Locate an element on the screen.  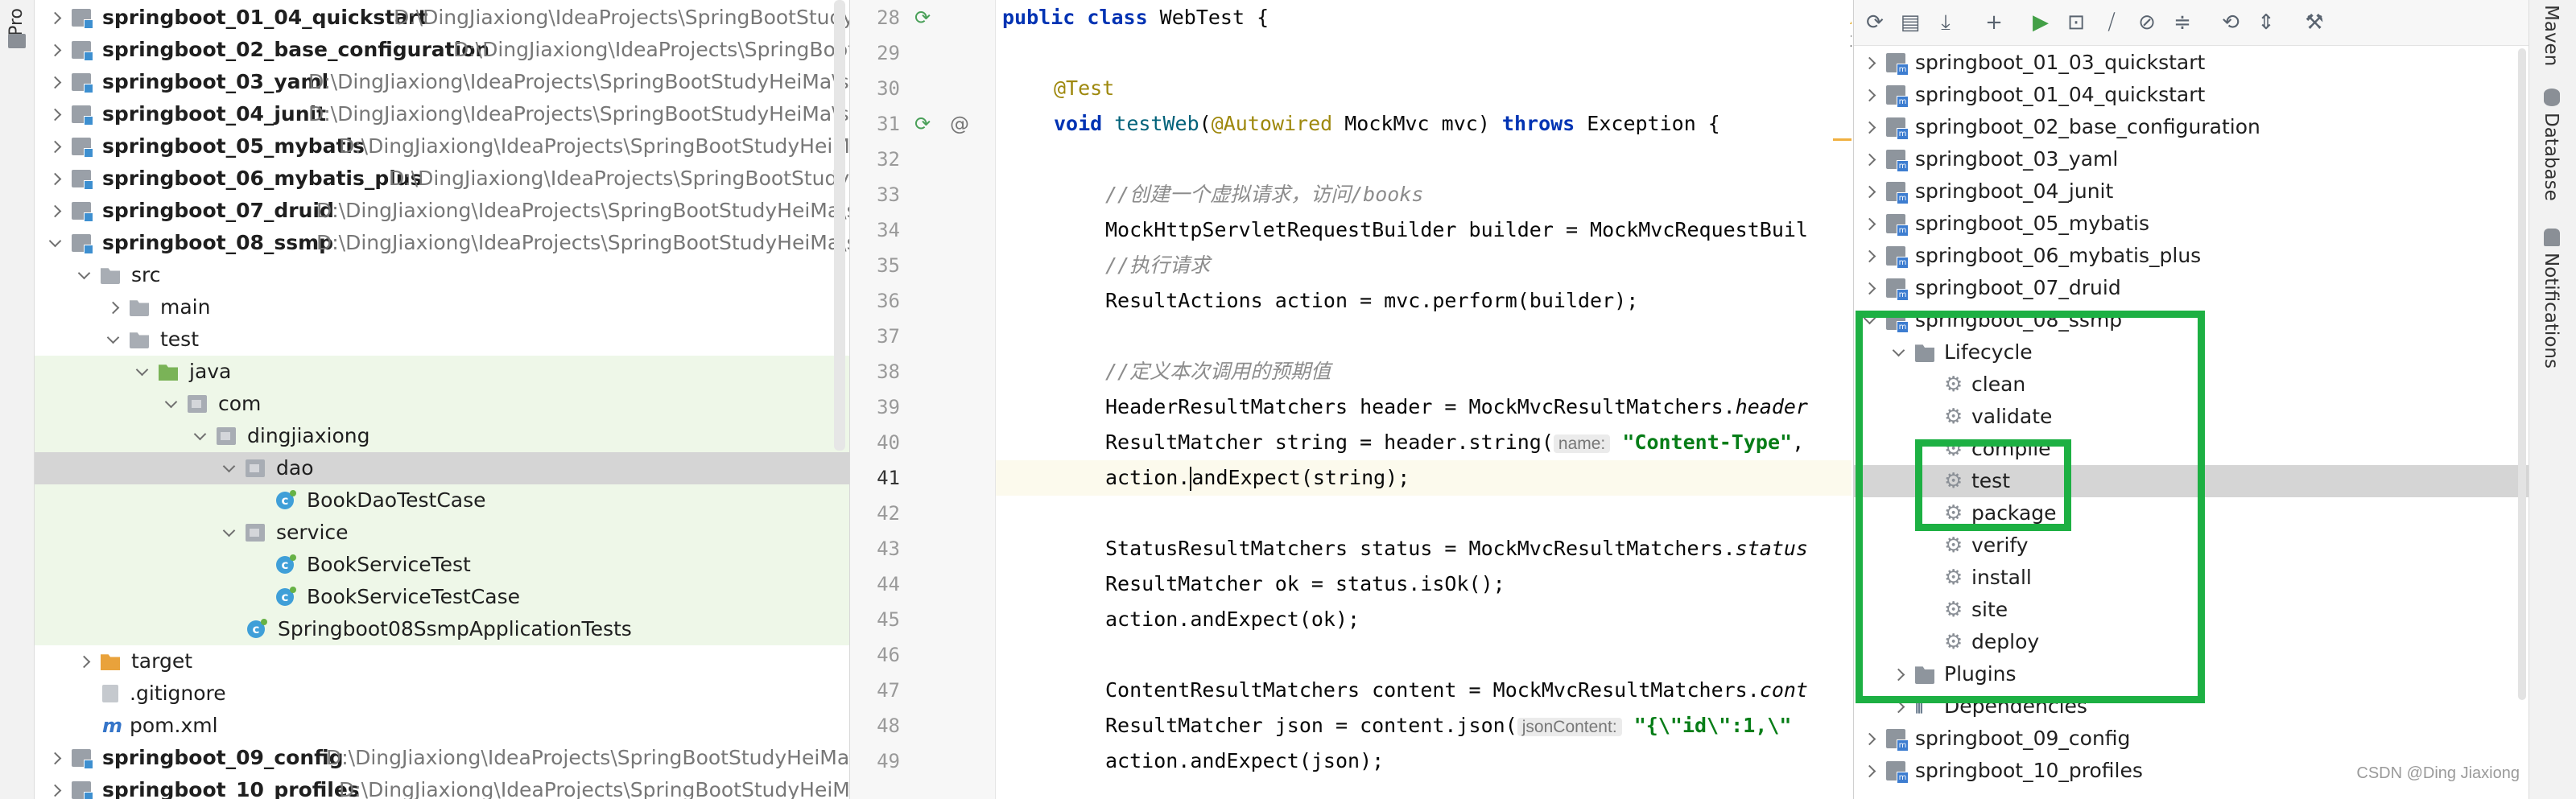
maven-project-item: springboot_01_03_quickstart is located at coordinates (2191, 63).